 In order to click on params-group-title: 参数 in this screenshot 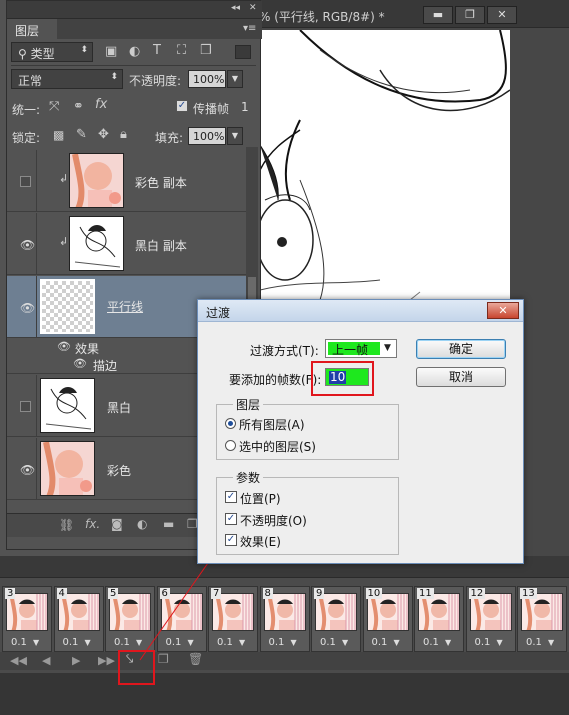, I will do `click(248, 477)`.